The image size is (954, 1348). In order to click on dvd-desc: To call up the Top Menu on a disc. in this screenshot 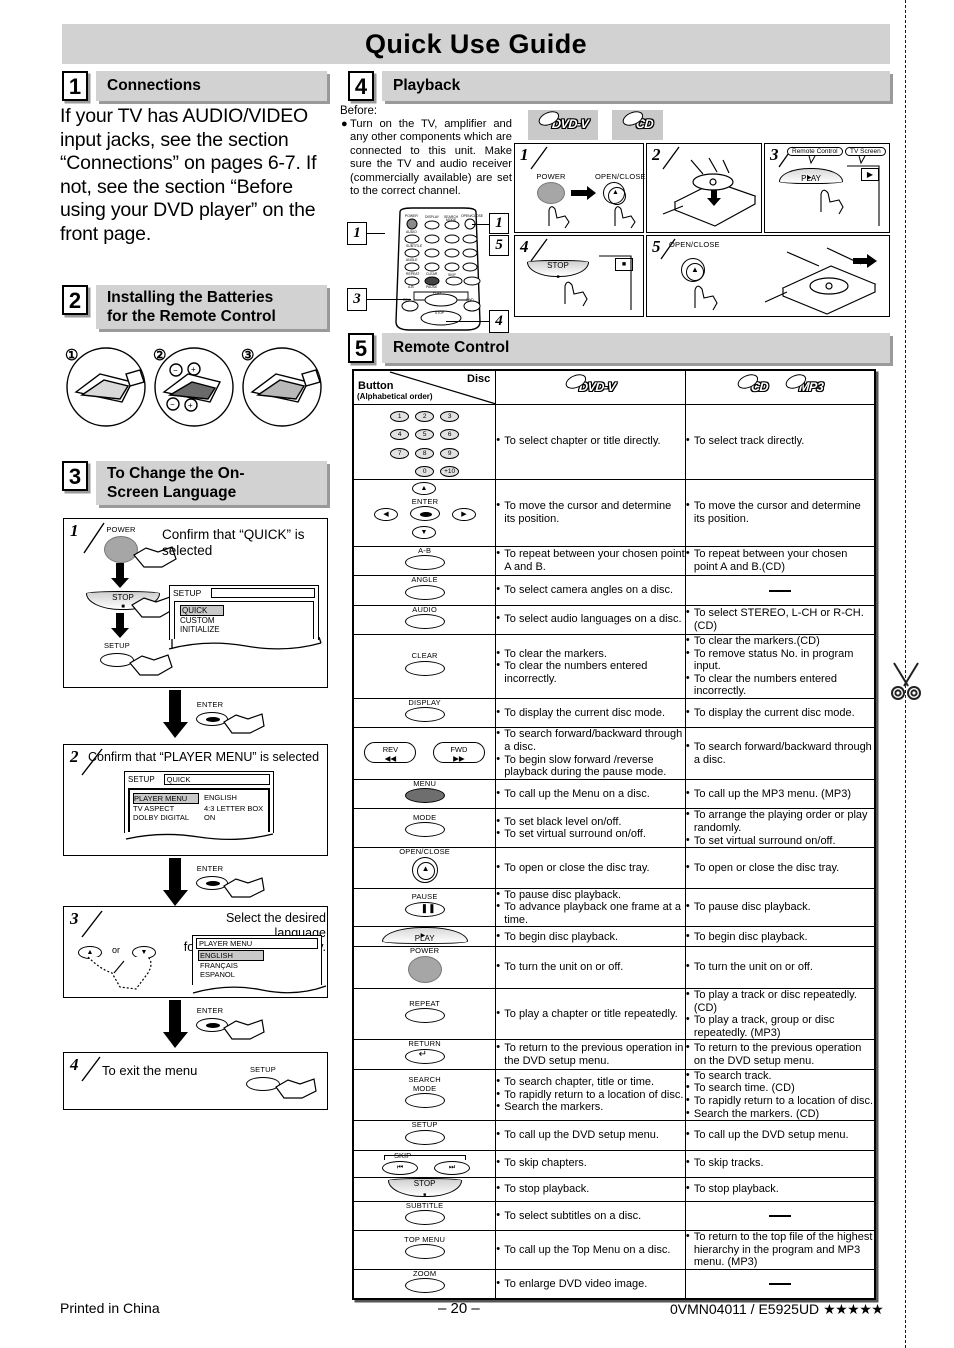, I will do `click(590, 1250)`.